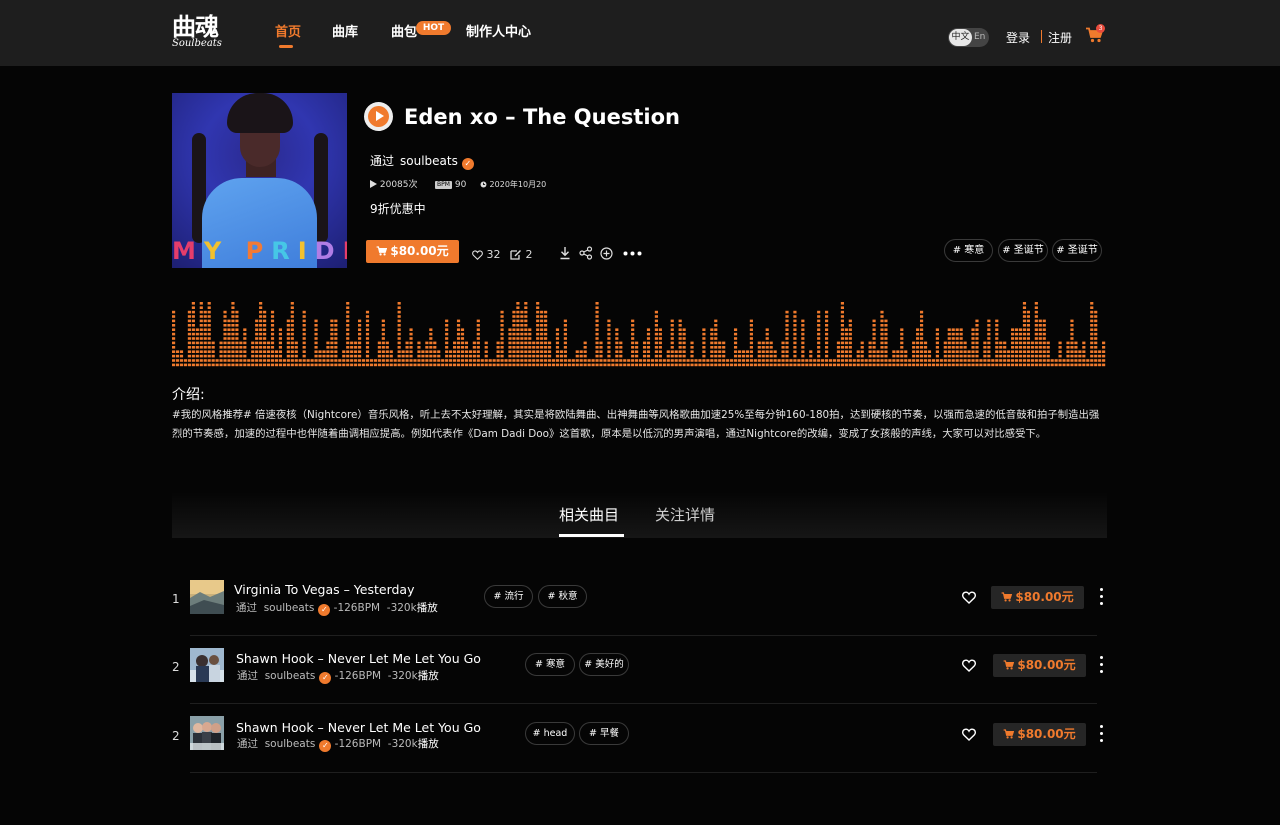  What do you see at coordinates (1060, 37) in the screenshot?
I see `register-link: 注册` at bounding box center [1060, 37].